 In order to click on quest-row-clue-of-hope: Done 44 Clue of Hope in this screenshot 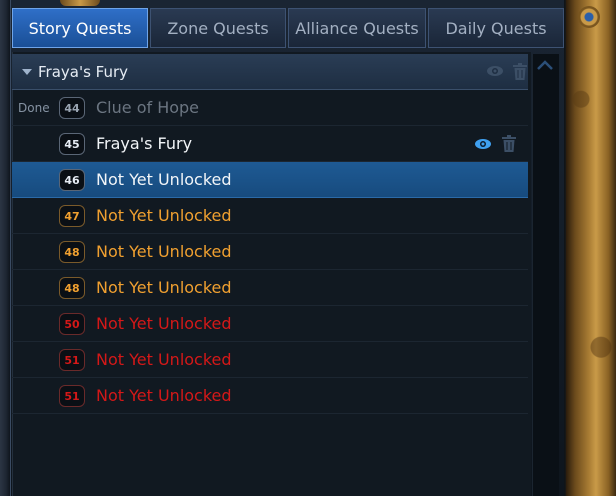, I will do `click(270, 108)`.